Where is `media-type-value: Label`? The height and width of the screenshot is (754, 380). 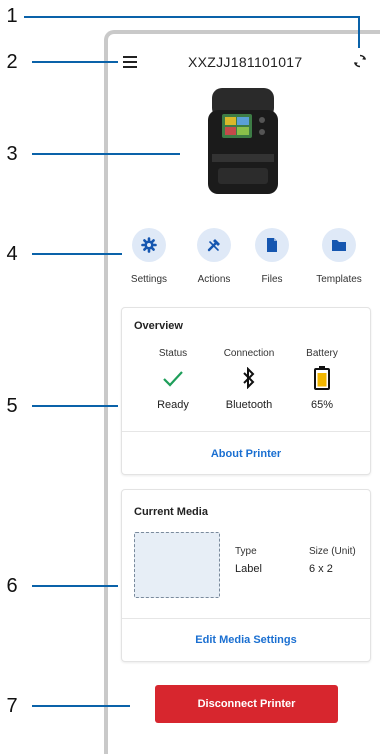 media-type-value: Label is located at coordinates (248, 569).